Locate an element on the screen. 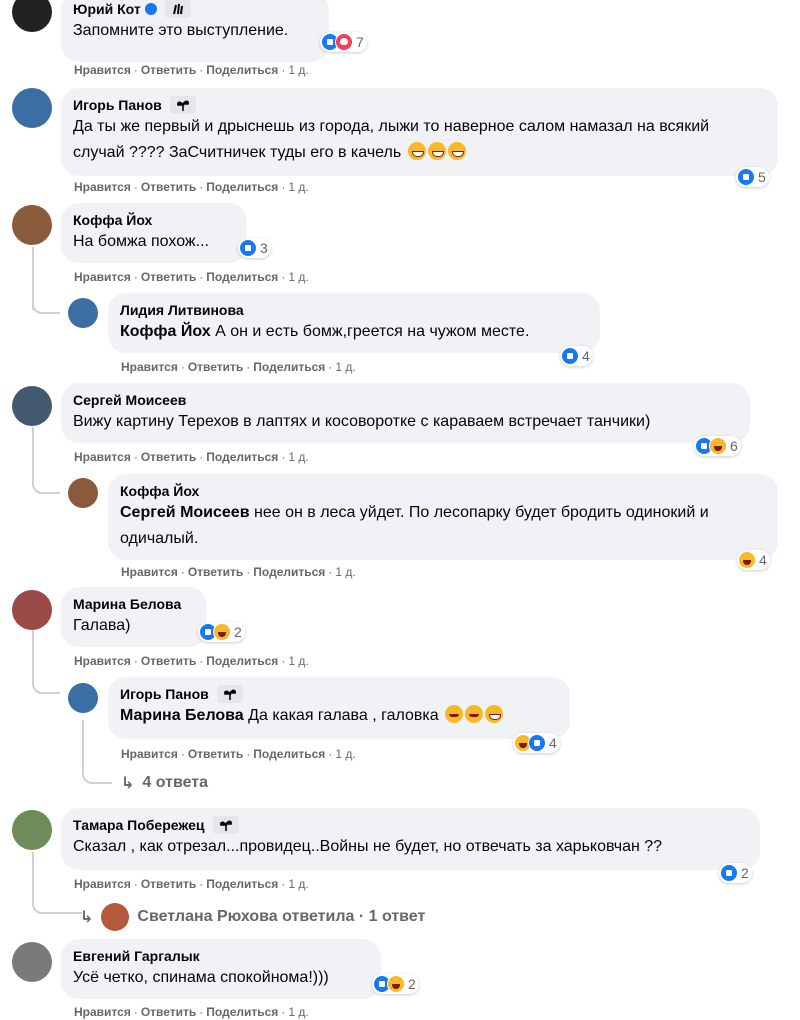 This screenshot has width=800, height=1020. comment-author: Евгений Гаргалык is located at coordinates (221, 956).